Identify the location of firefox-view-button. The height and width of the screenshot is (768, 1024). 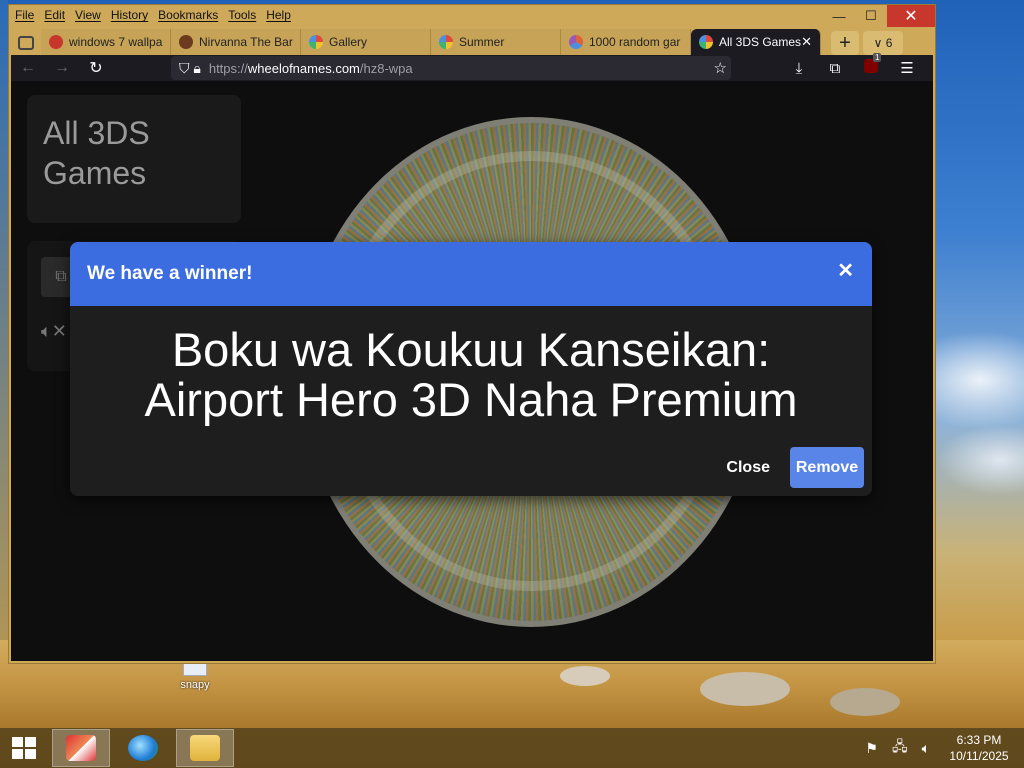
(26, 43).